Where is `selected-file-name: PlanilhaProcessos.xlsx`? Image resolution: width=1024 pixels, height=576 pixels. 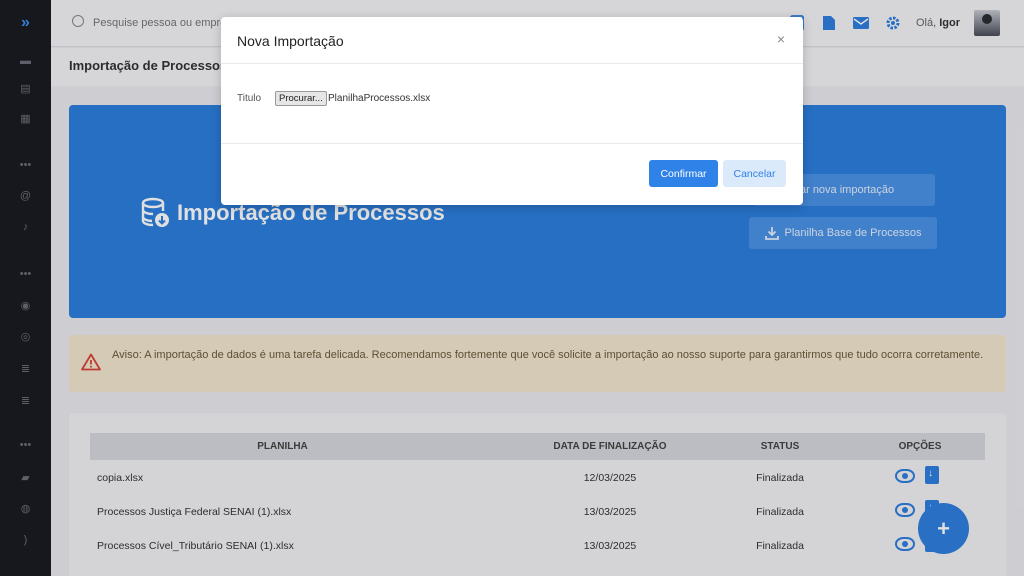 selected-file-name: PlanilhaProcessos.xlsx is located at coordinates (379, 98).